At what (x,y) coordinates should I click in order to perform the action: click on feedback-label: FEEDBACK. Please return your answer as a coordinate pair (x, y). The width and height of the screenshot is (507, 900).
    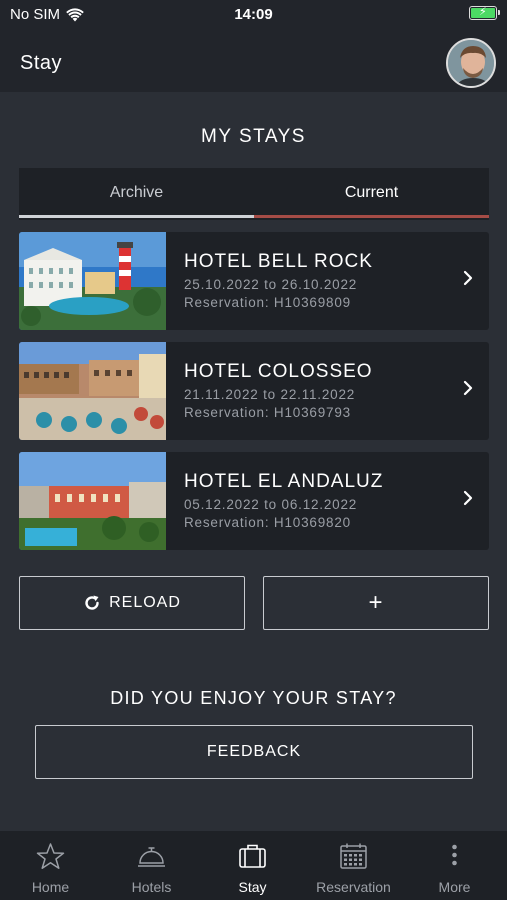
    Looking at the image, I should click on (254, 751).